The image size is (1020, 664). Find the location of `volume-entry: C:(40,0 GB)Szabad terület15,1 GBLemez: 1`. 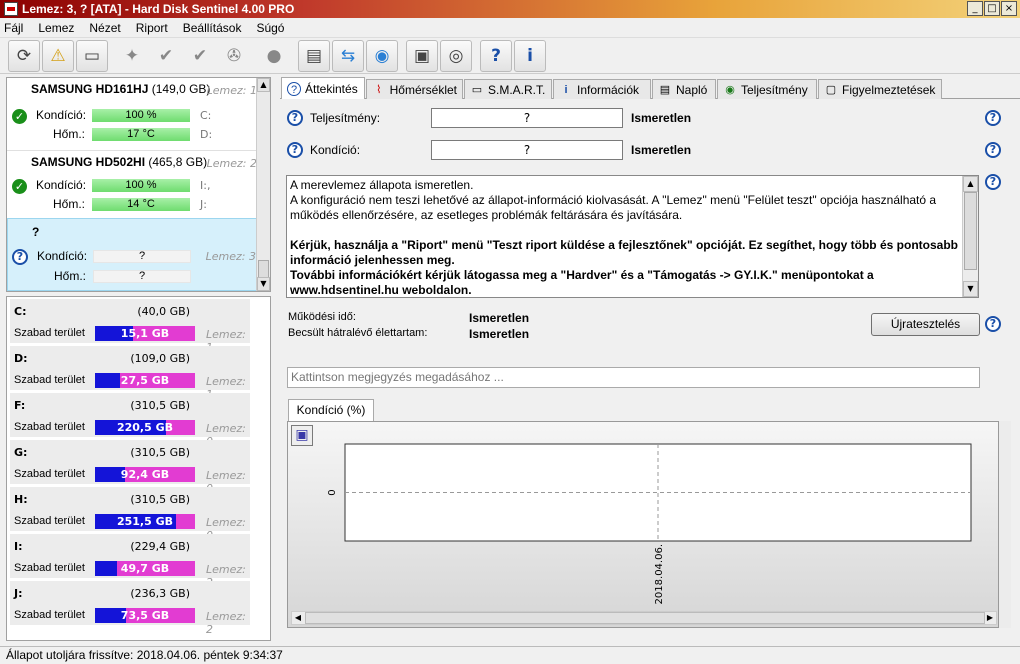

volume-entry: C:(40,0 GB)Szabad terület15,1 GBLemez: 1 is located at coordinates (130, 326).